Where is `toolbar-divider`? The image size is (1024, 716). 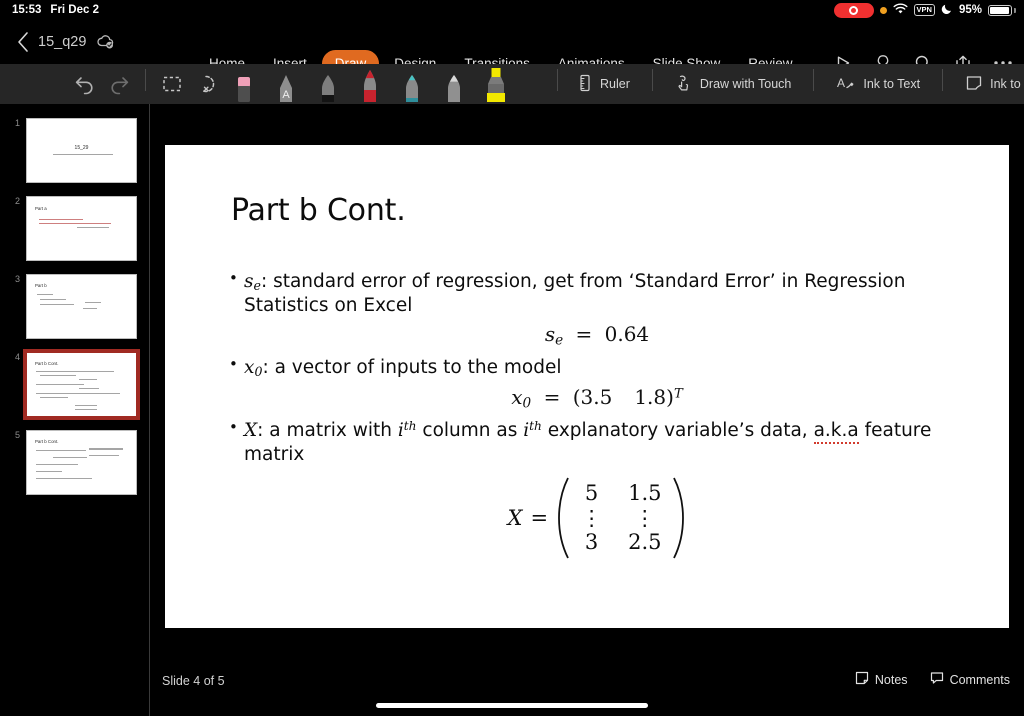
toolbar-divider is located at coordinates (145, 80).